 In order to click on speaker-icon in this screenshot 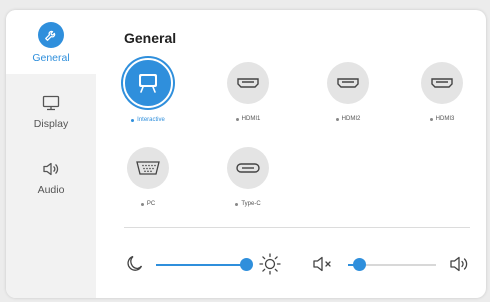, I will do `click(51, 169)`.